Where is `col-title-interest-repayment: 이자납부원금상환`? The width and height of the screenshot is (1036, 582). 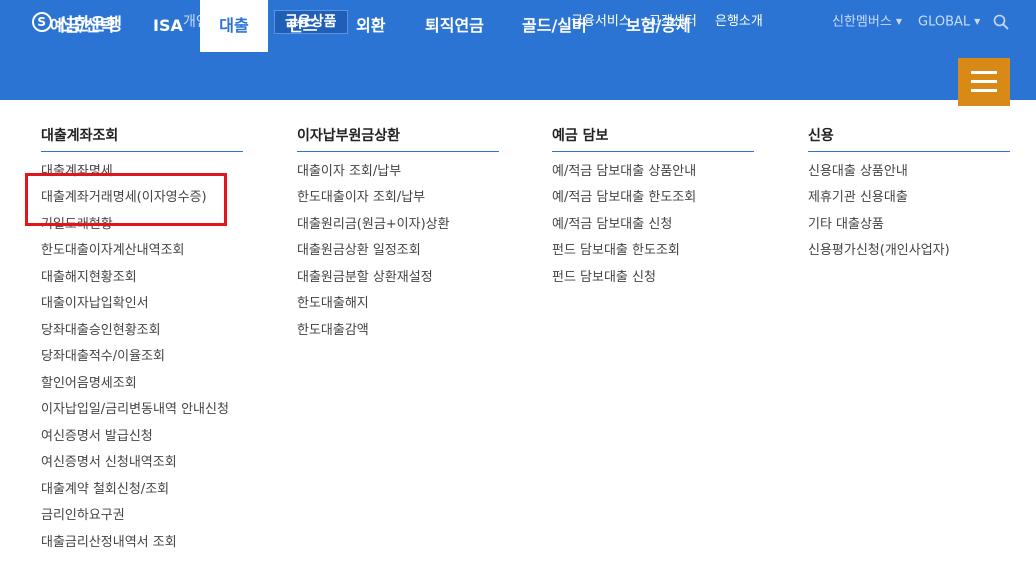 col-title-interest-repayment: 이자납부원금상환 is located at coordinates (349, 136).